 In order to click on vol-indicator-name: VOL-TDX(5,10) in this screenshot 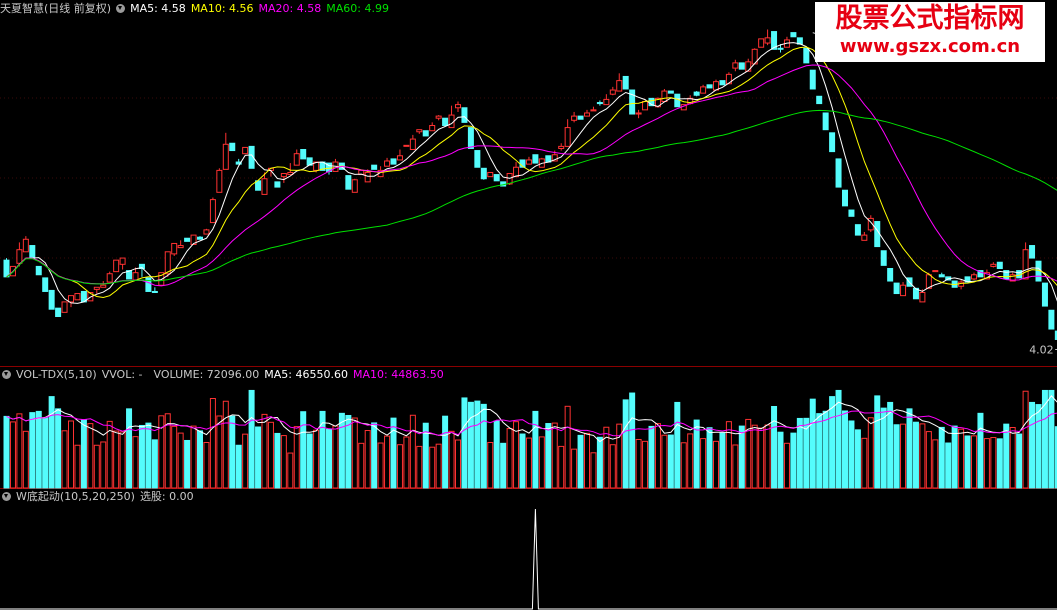, I will do `click(56, 374)`.